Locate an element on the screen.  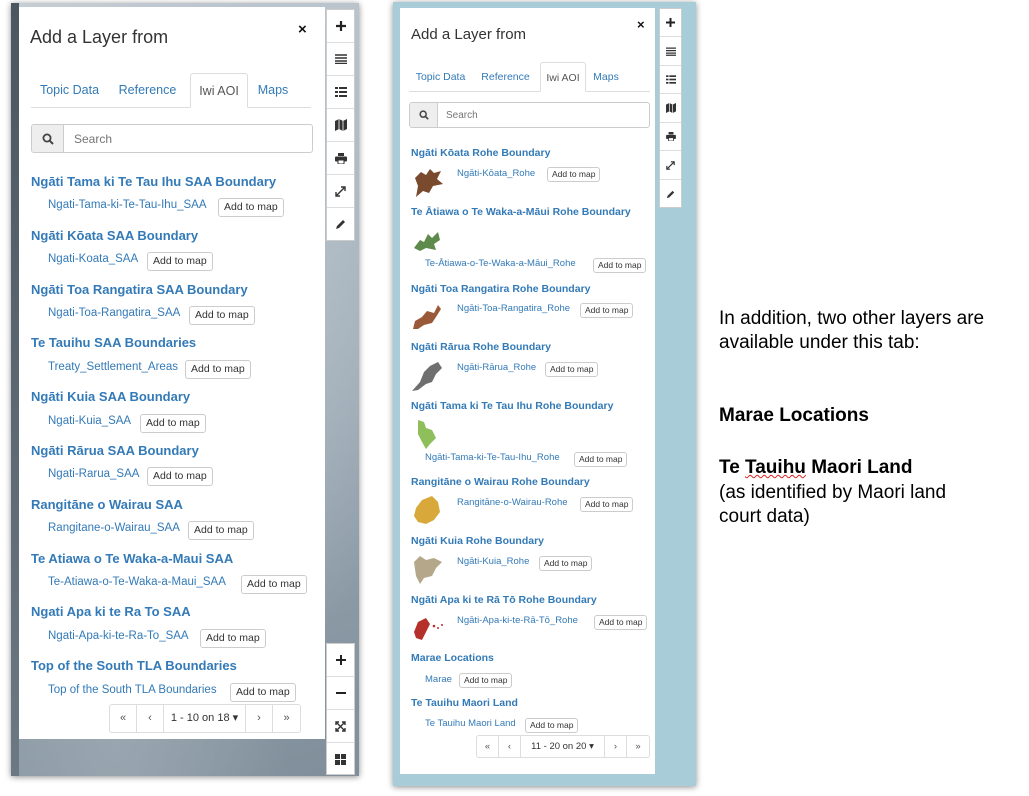
layer-title: Ngāti Kuia Rohe Boundary is located at coordinates (477, 541).